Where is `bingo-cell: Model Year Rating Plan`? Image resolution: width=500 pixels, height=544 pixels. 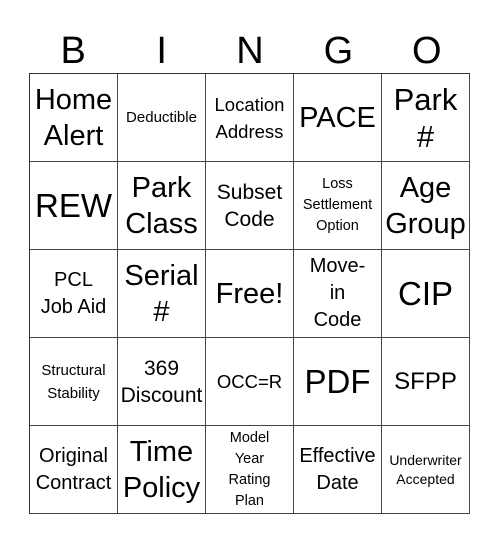
bingo-cell: Model Year Rating Plan is located at coordinates (250, 470).